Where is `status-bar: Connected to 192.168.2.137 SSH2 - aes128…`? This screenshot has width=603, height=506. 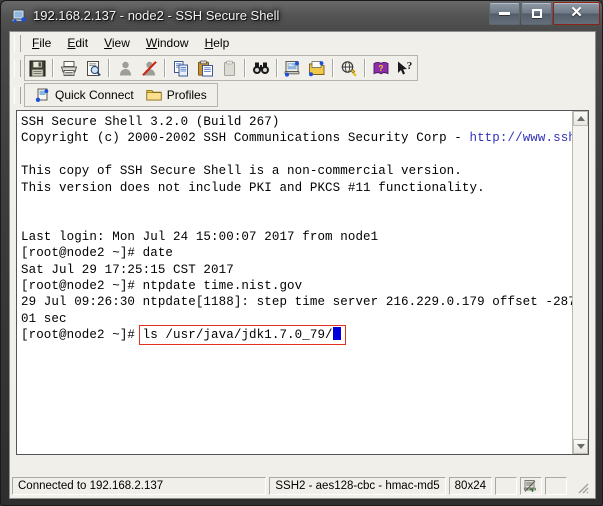 status-bar: Connected to 192.168.2.137 SSH2 - aes128… is located at coordinates (302, 486).